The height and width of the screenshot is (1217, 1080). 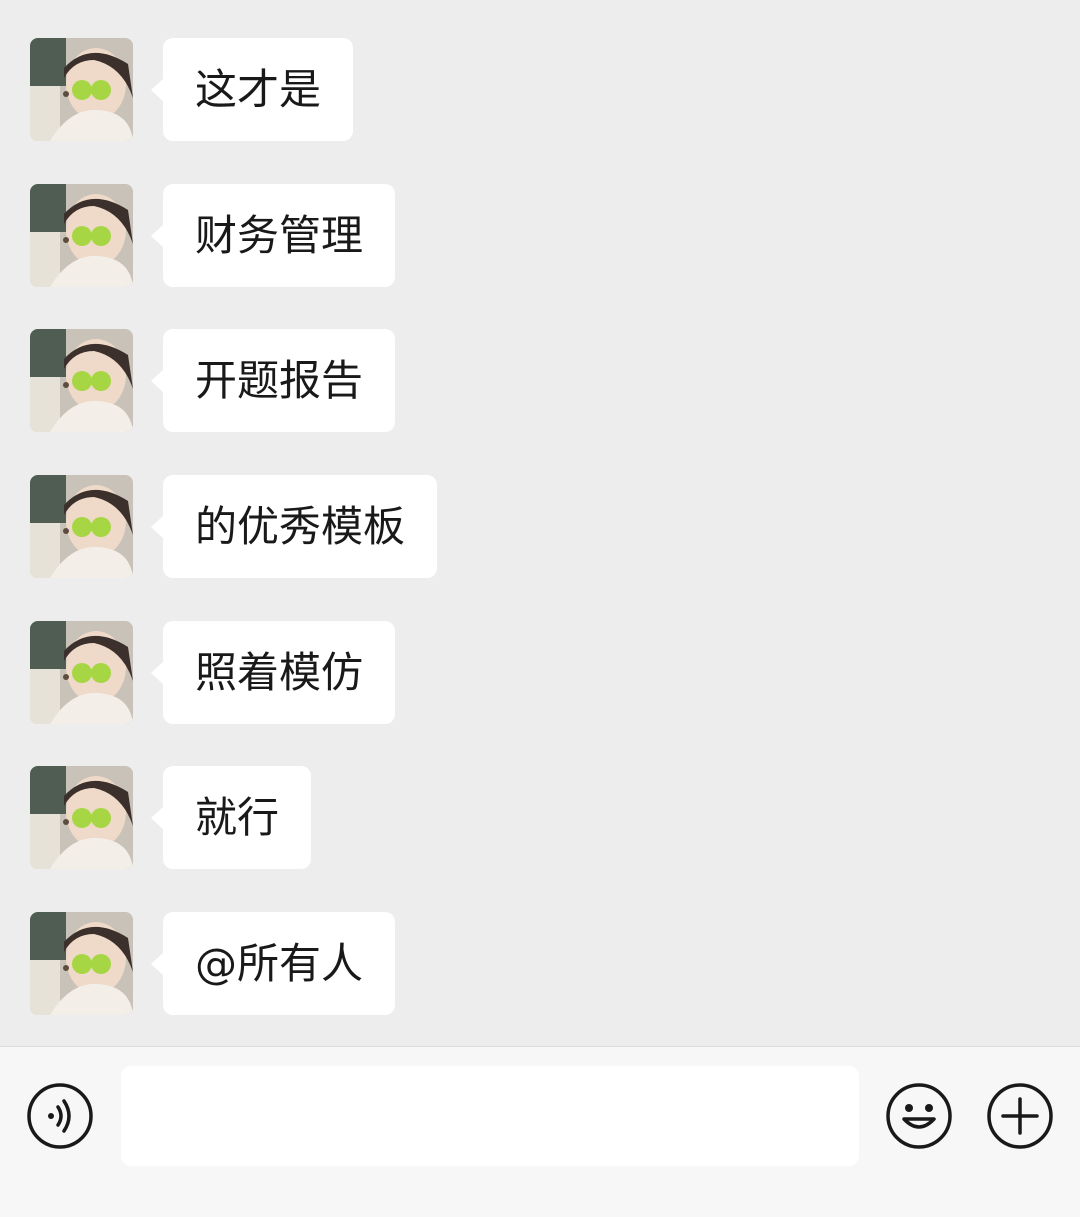 I want to click on message-bubble: 开题报告, so click(x=273, y=380).